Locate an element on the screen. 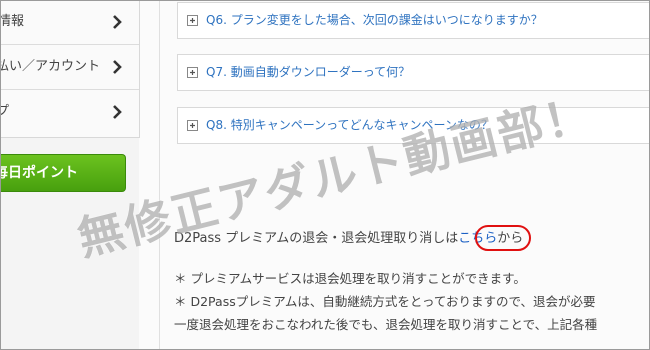 The height and width of the screenshot is (350, 650). faq-item-q6: Q6. プラン変更をした場合、次回の課金はいつになりますか？ is located at coordinates (413, 20).